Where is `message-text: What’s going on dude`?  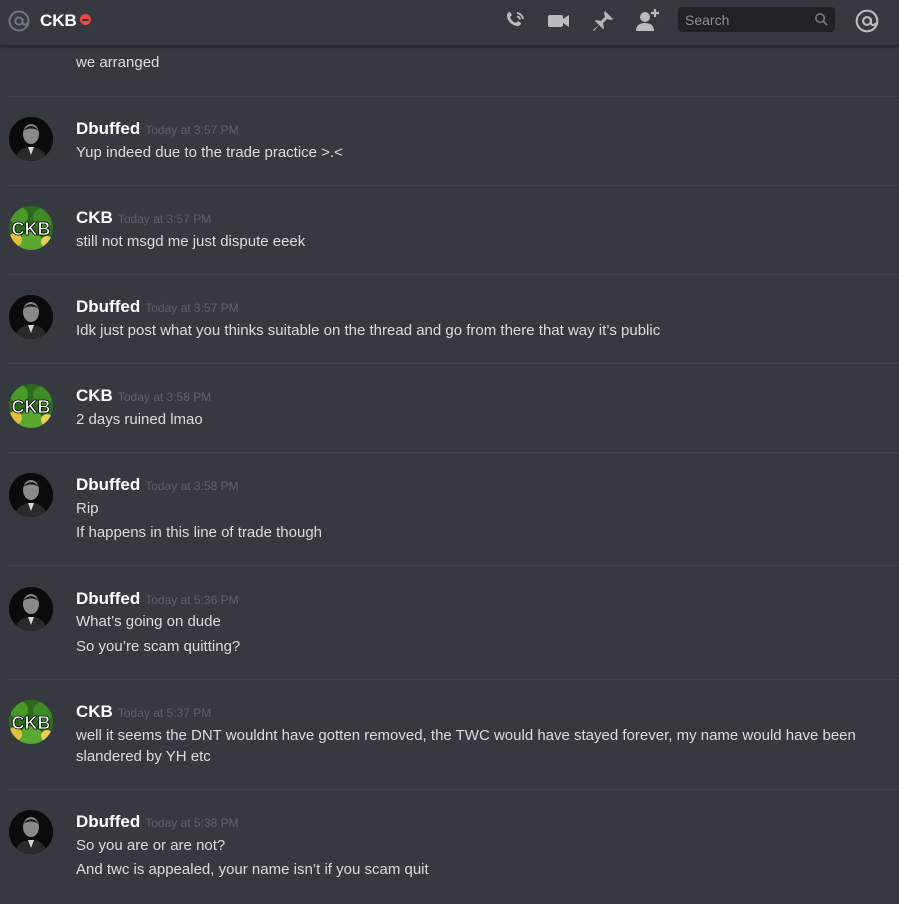
message-text: What’s going on dude is located at coordinates (148, 621).